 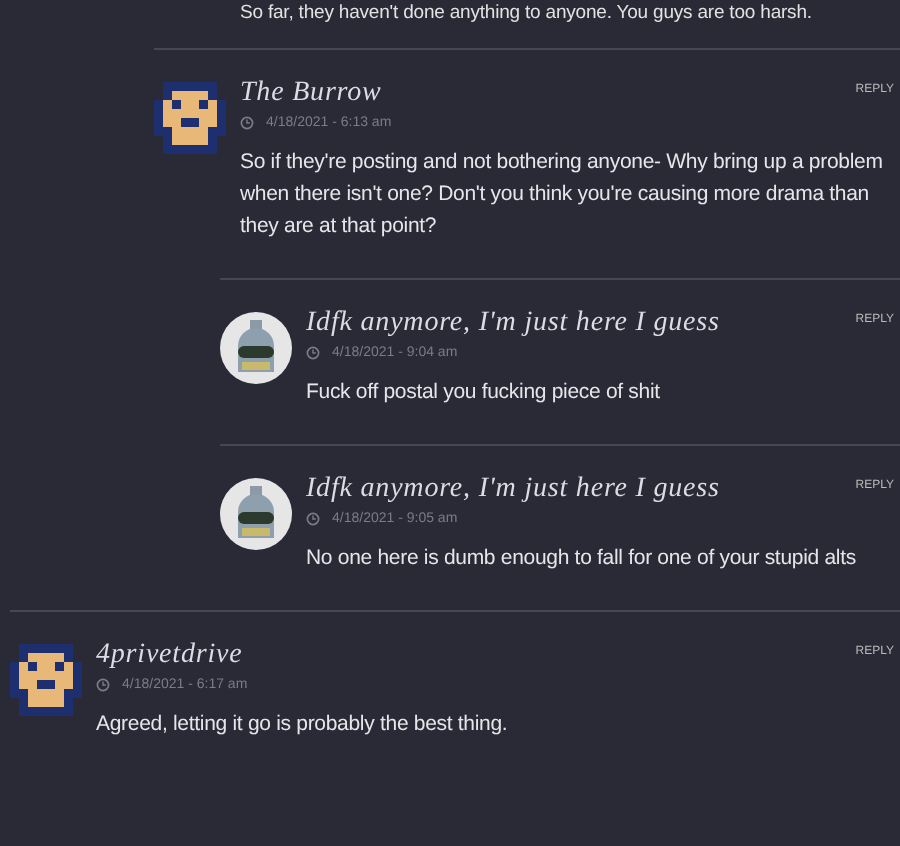 What do you see at coordinates (582, 559) in the screenshot?
I see `comment-text: No one here is dumb enough to fall for one of your stupid alts` at bounding box center [582, 559].